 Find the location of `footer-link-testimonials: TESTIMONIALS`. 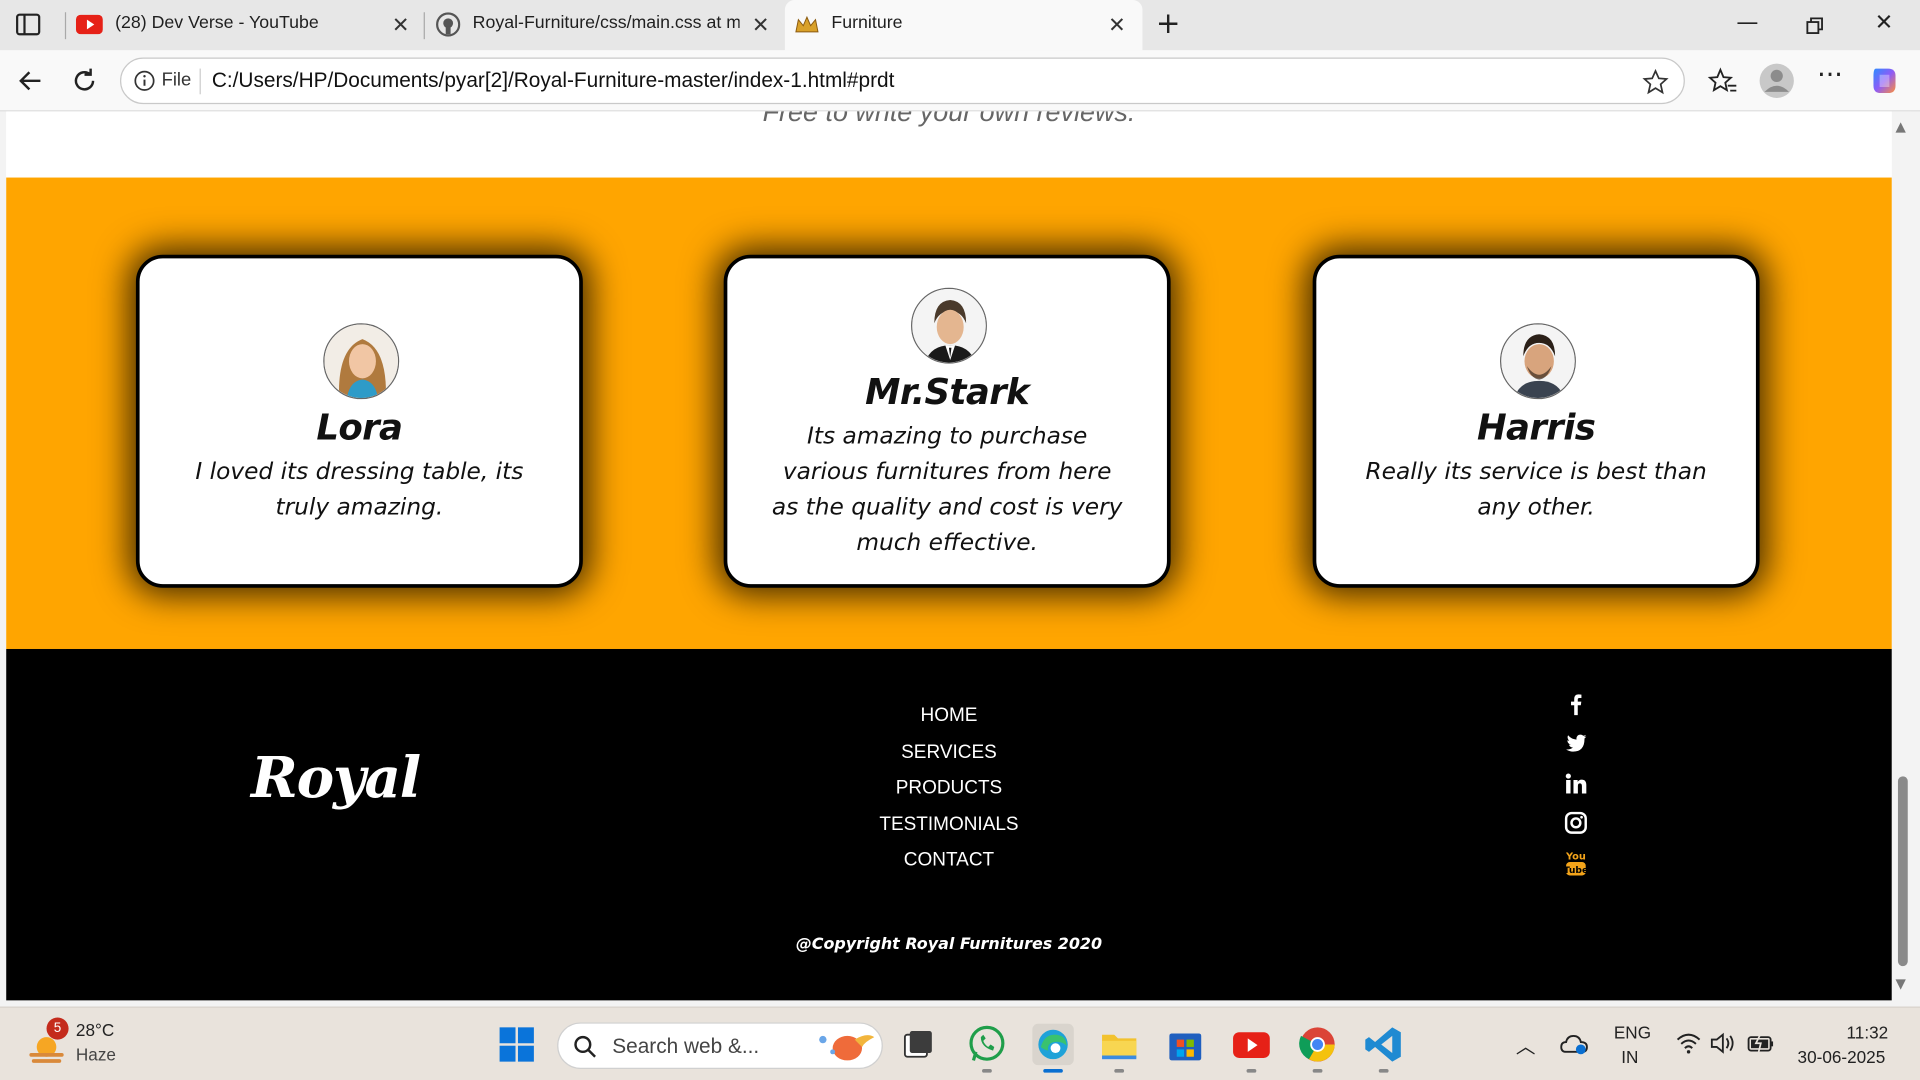

footer-link-testimonials: TESTIMONIALS is located at coordinates (949, 832).